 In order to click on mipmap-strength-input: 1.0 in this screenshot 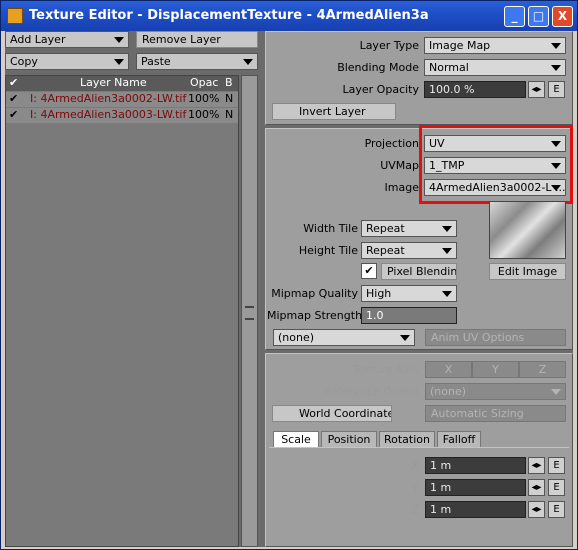, I will do `click(409, 315)`.